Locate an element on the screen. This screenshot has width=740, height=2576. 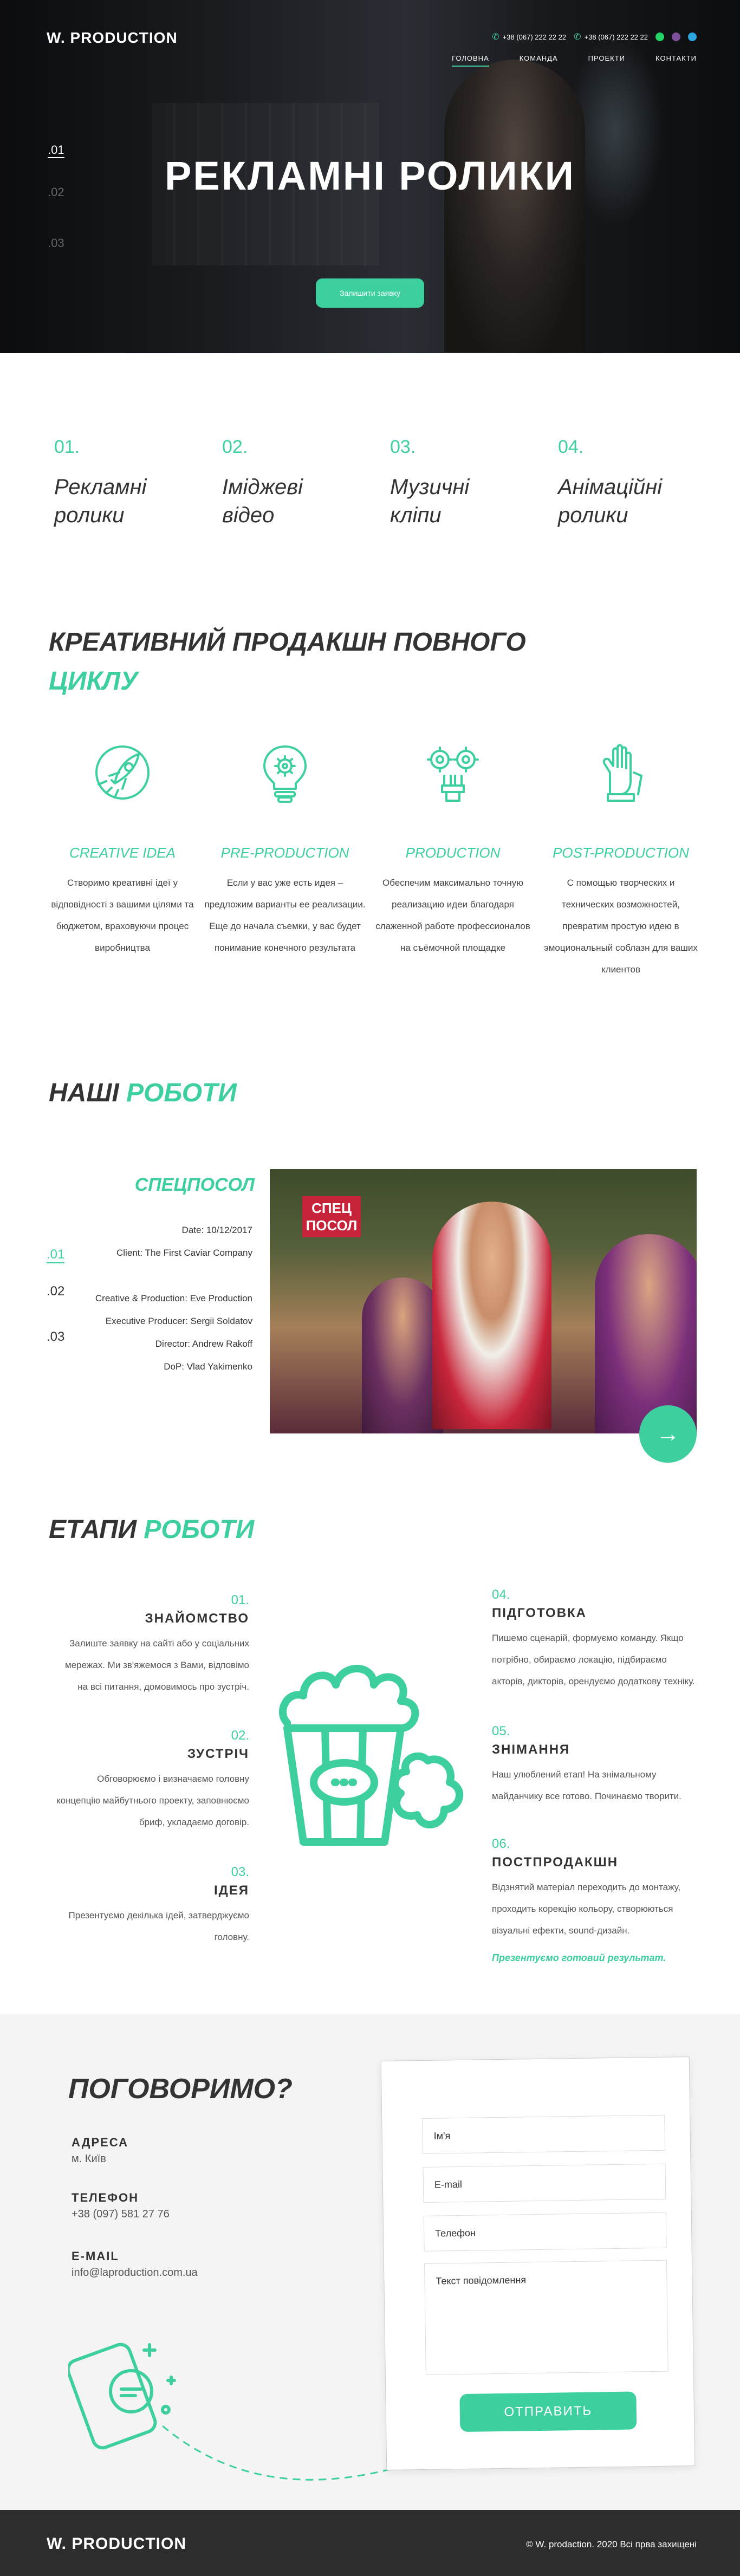
service-title: Музичні кліпи is located at coordinates (430, 501).